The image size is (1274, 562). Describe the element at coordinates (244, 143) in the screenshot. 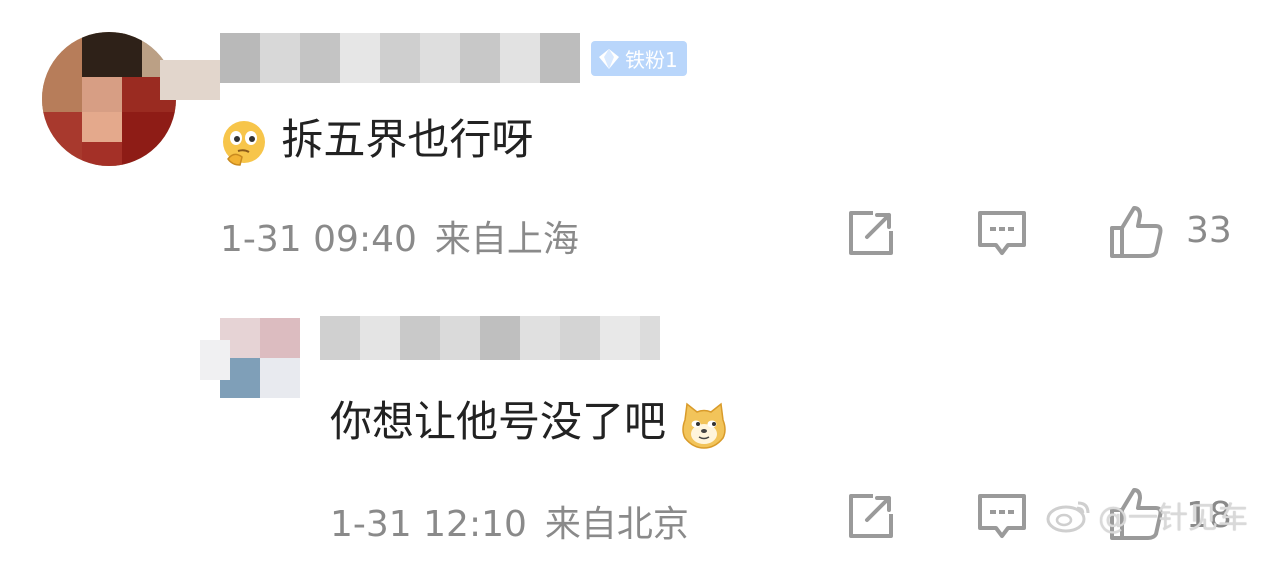

I see `thinking-face-emoji` at that location.